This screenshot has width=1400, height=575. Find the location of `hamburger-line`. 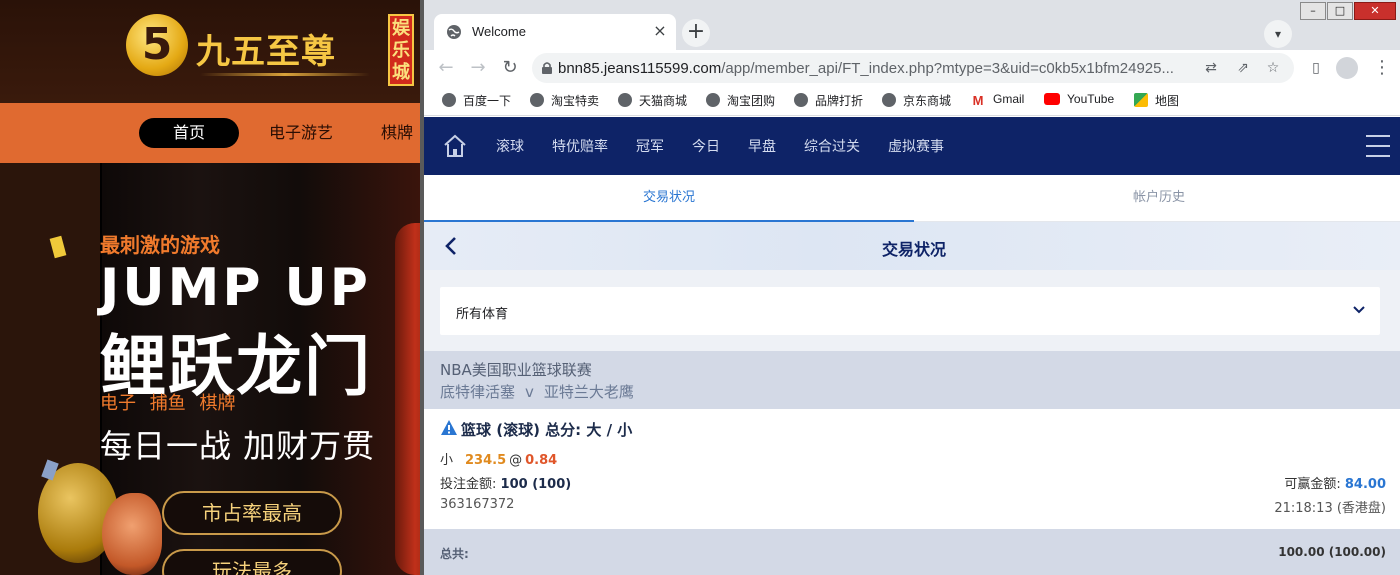

hamburger-line is located at coordinates (1378, 136).